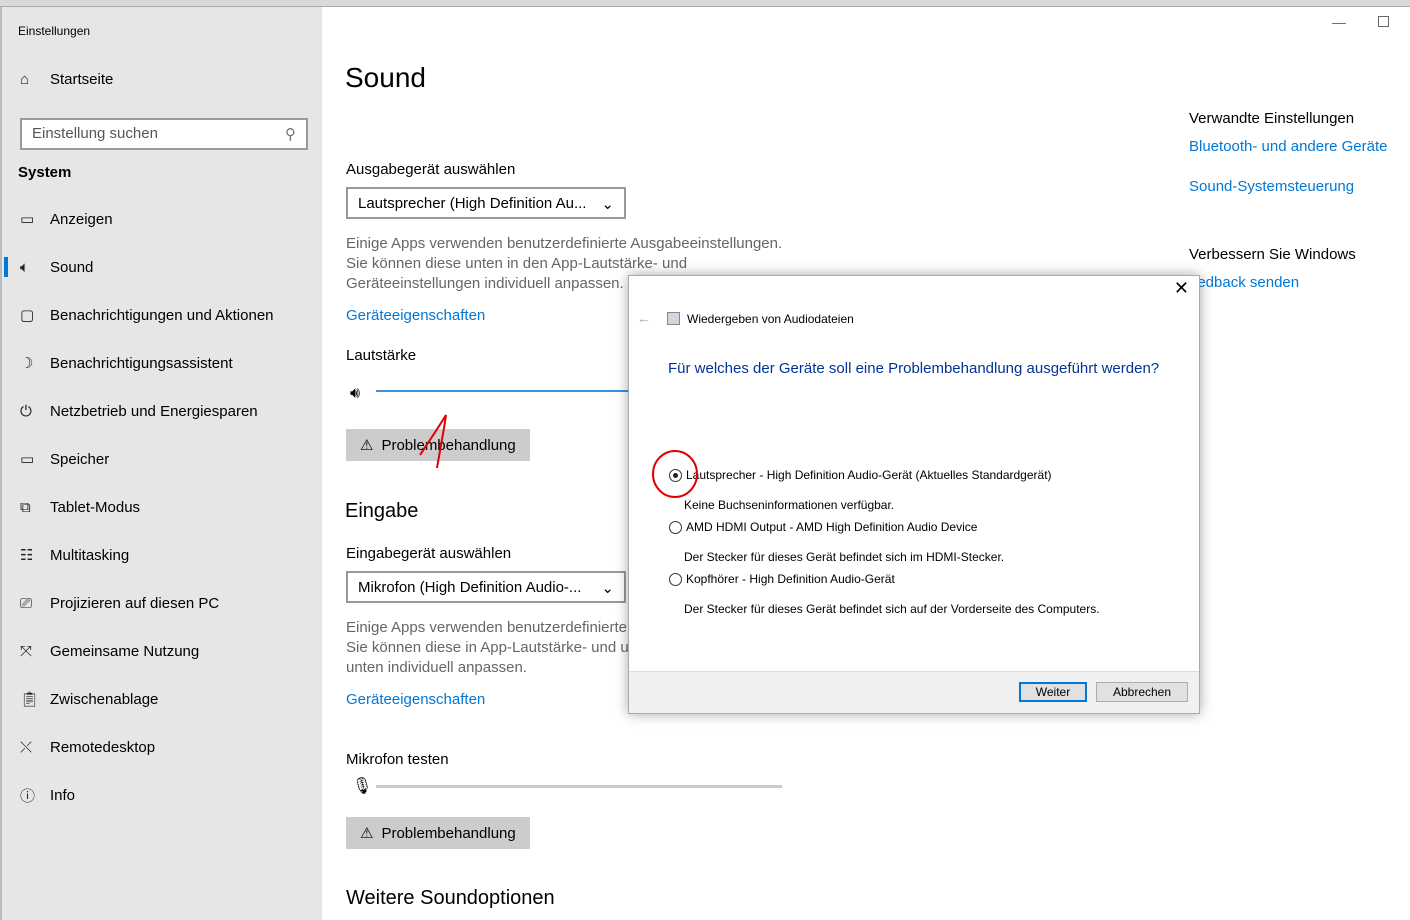 This screenshot has height=920, width=1410. What do you see at coordinates (385, 77) in the screenshot?
I see `page-title: Sound` at bounding box center [385, 77].